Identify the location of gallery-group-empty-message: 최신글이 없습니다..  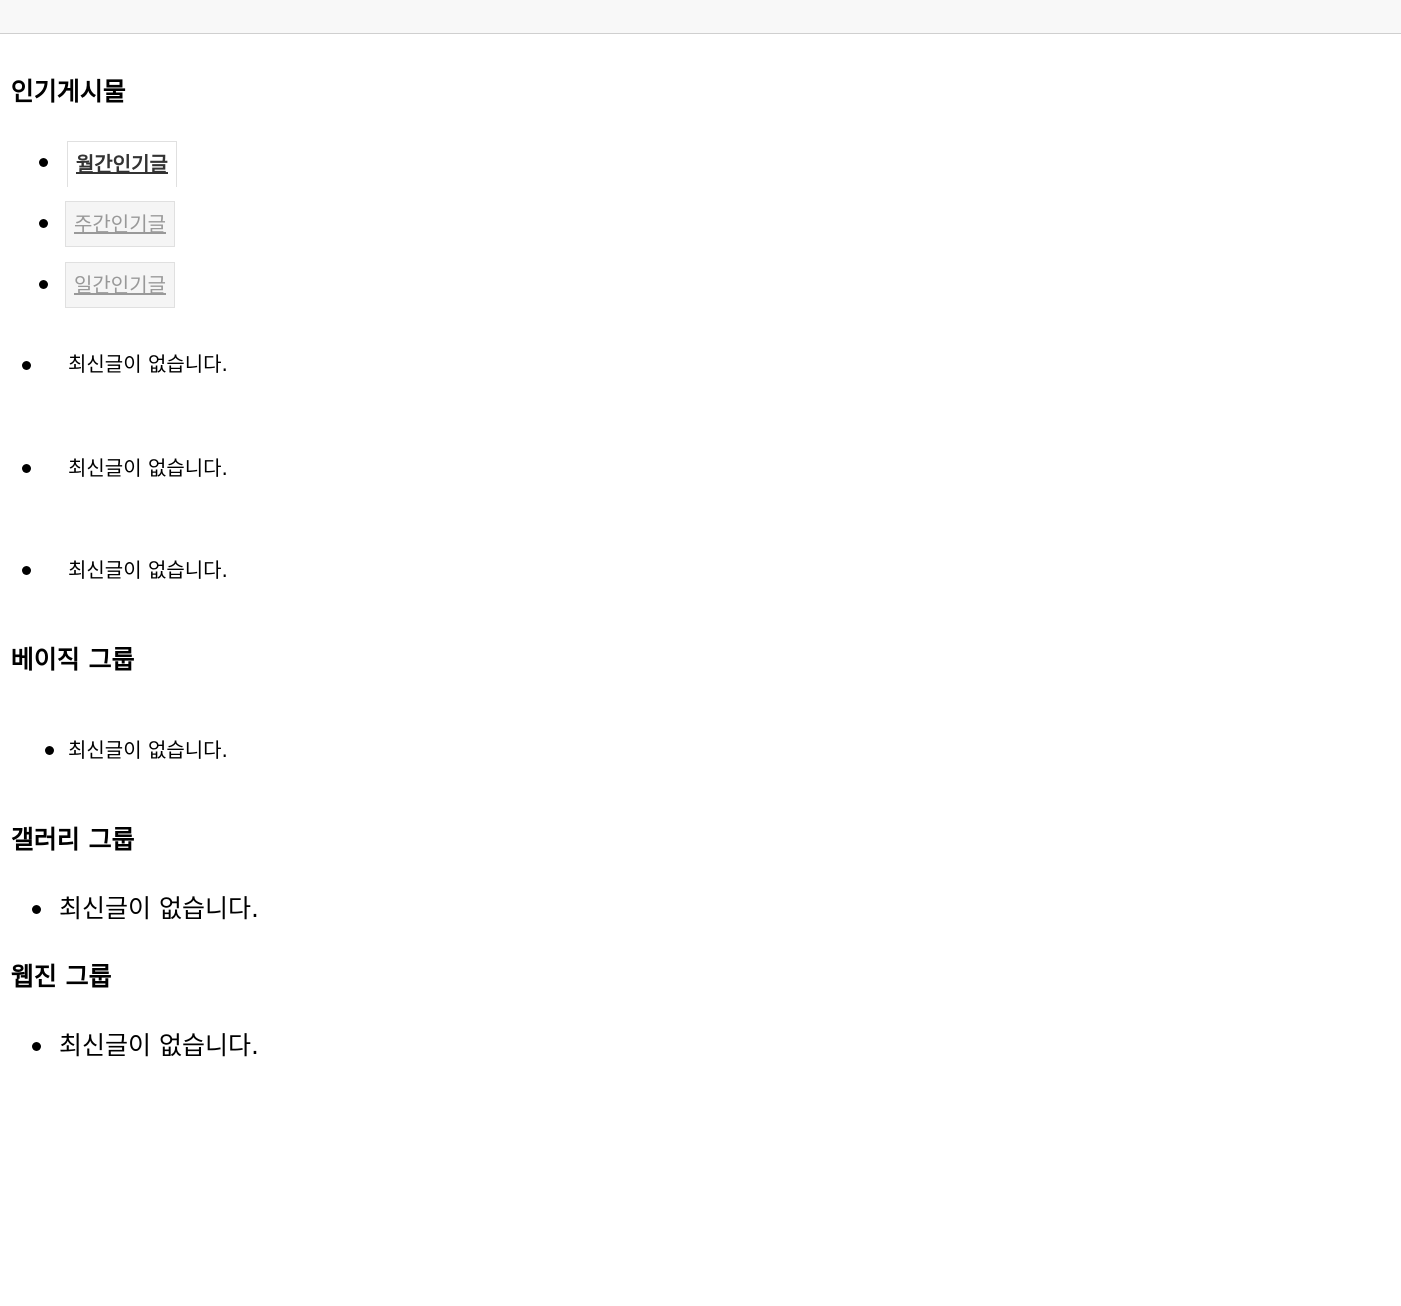
(159, 908).